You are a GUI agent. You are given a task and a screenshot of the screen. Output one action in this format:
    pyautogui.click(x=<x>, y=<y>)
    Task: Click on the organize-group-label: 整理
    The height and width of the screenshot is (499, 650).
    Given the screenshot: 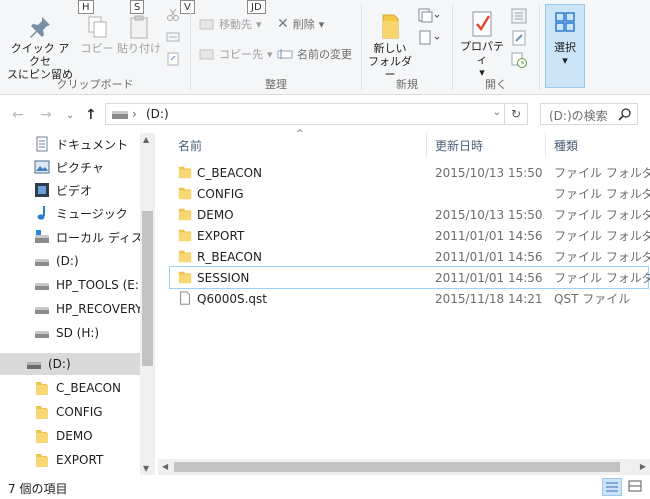 What is the action you would take?
    pyautogui.click(x=276, y=84)
    